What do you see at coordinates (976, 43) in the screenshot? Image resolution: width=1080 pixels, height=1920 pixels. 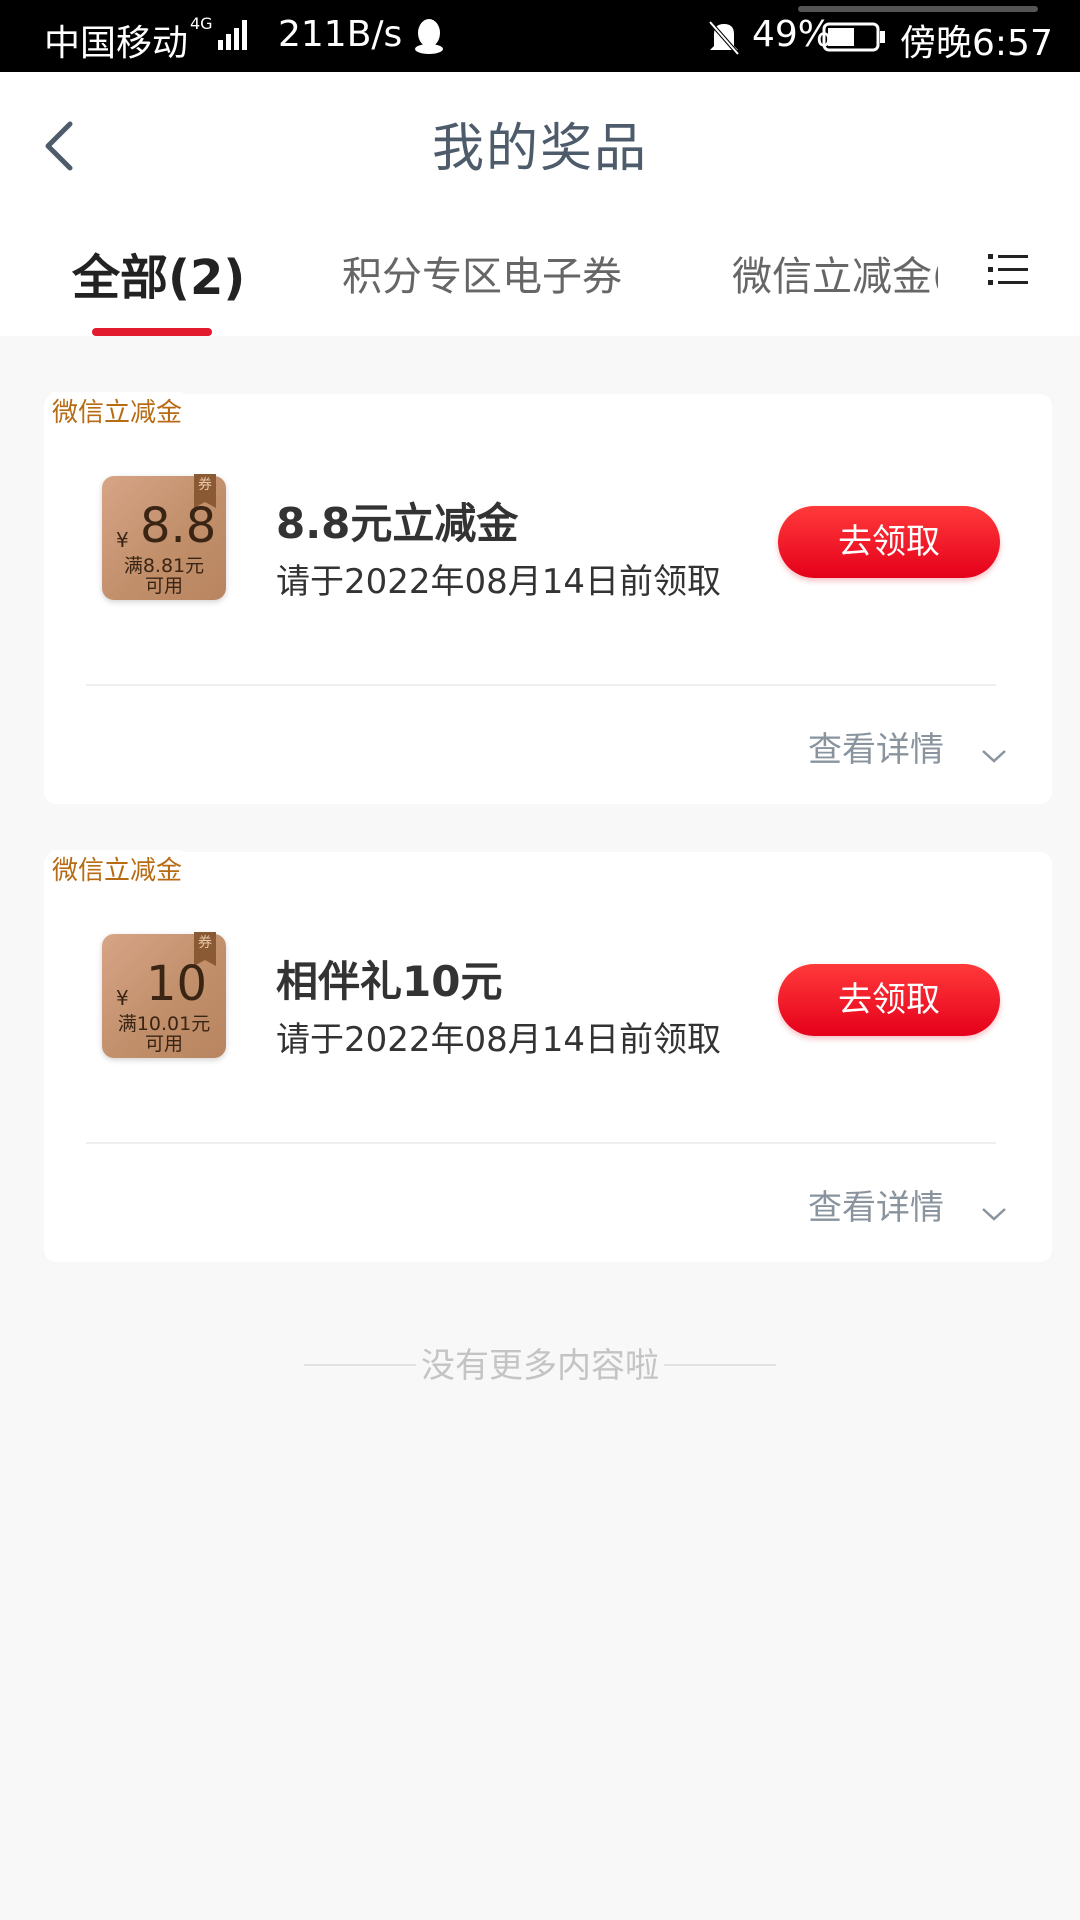 I see `clock: 傍晚6:57` at bounding box center [976, 43].